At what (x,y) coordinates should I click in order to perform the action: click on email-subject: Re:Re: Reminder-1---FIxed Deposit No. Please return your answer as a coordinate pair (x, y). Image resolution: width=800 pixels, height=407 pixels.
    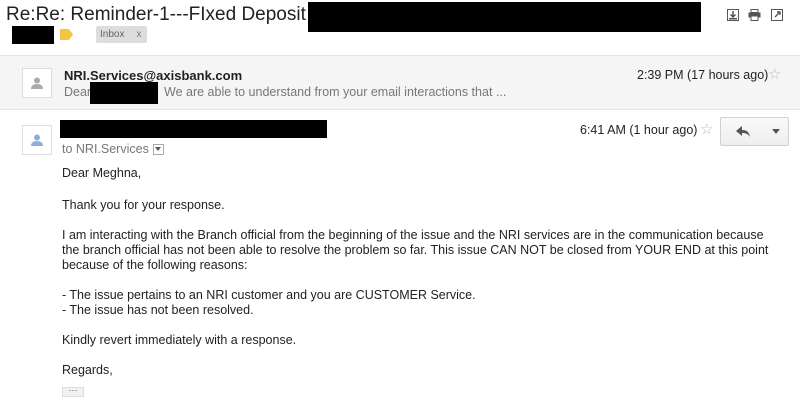
    Looking at the image, I should click on (171, 14).